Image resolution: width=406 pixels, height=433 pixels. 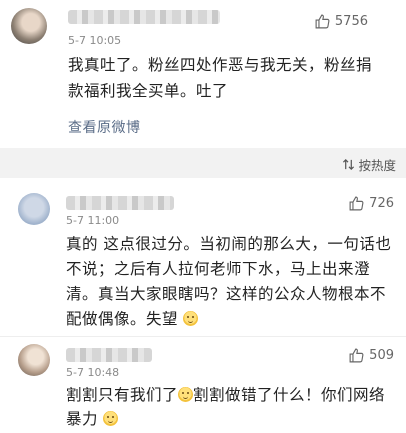 I want to click on post-text-line1: 我真吐了。粉丝四处作恶与我无关，粉丝捐, so click(x=220, y=65).